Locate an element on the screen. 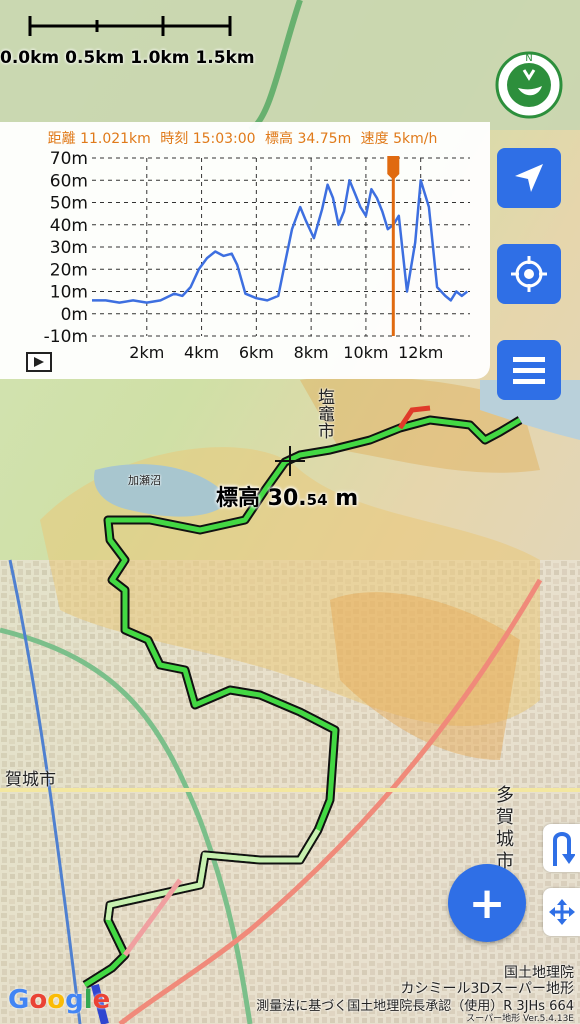 The height and width of the screenshot is (1024, 580). x-tick-label: 8km is located at coordinates (311, 352).